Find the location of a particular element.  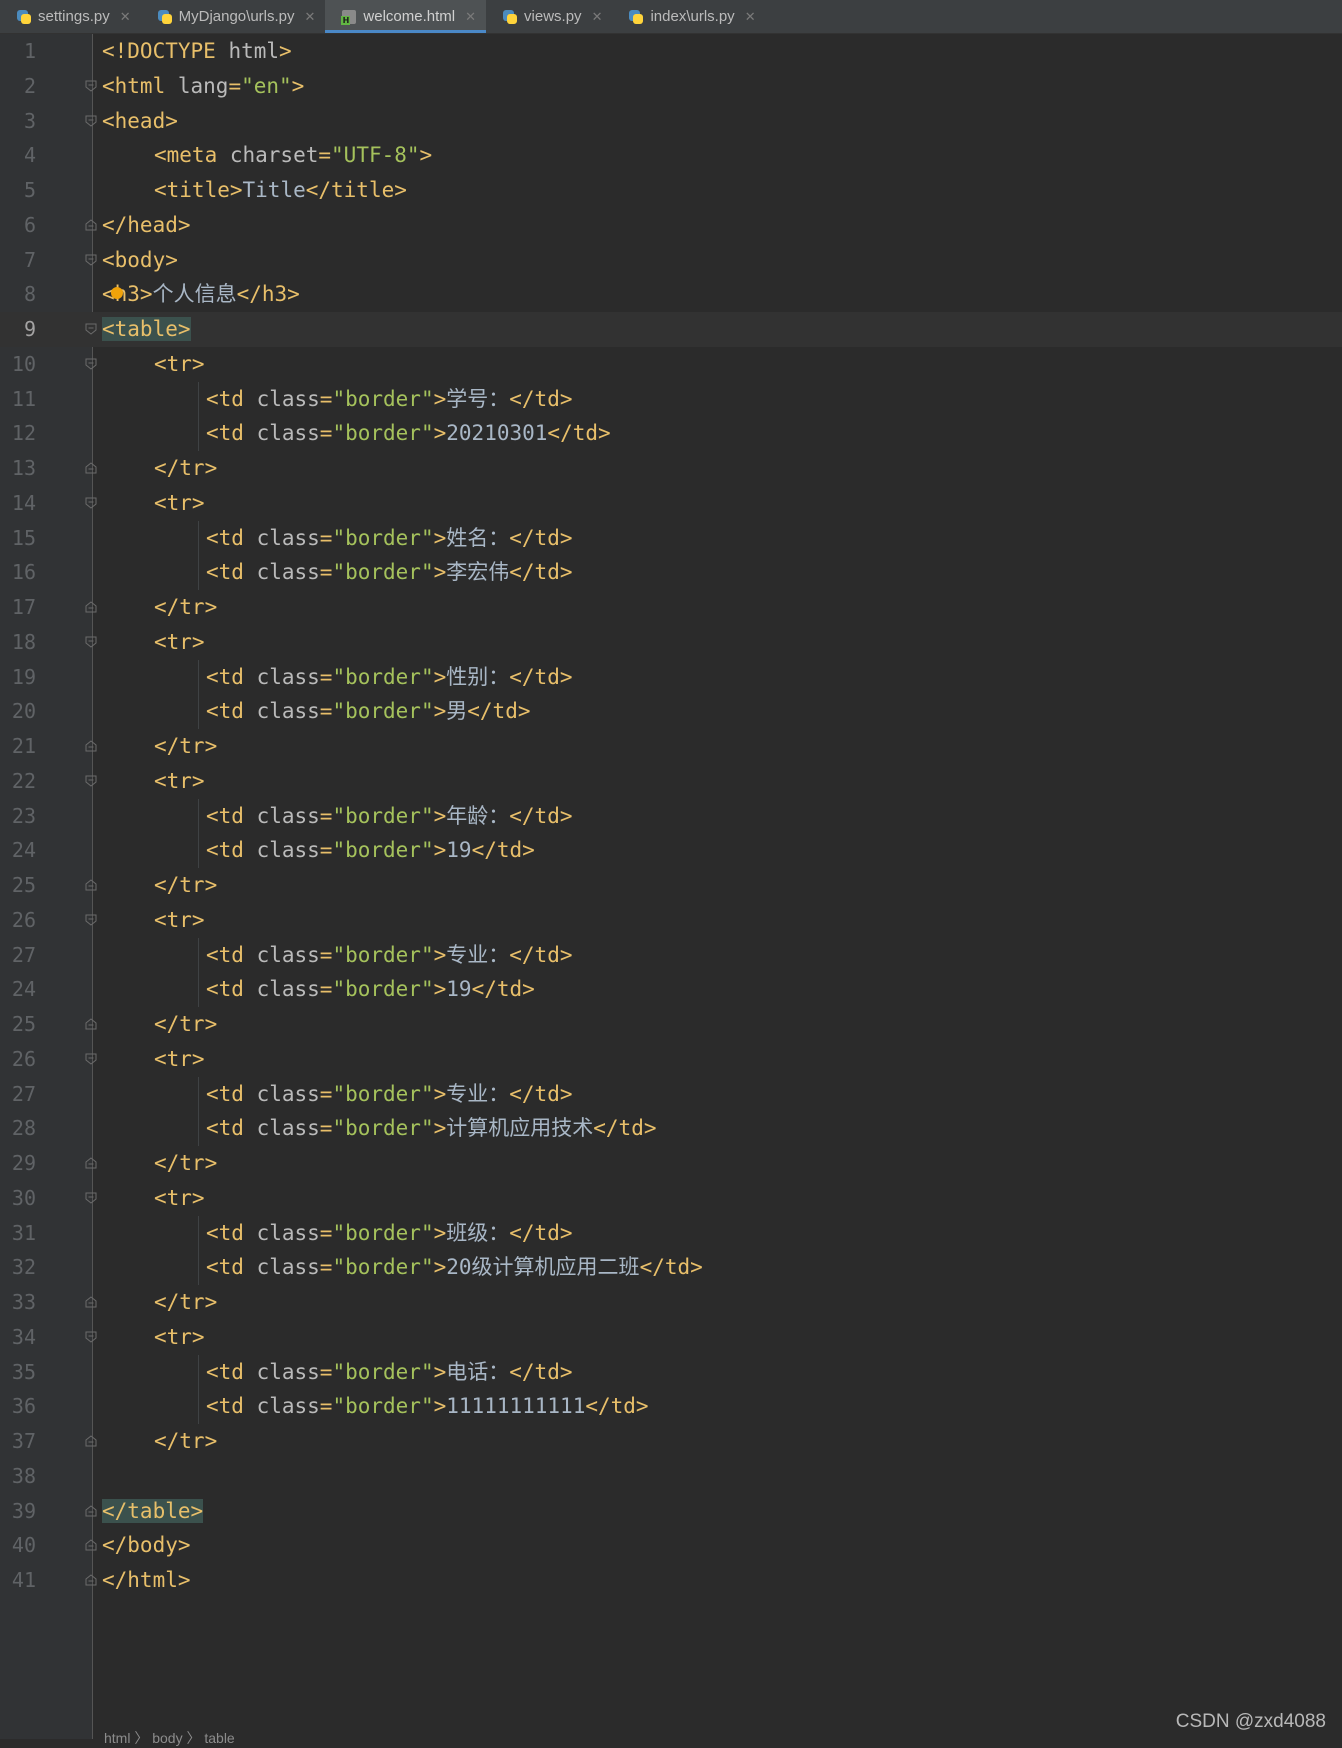

code-line: 39 </table> is located at coordinates (671, 1511).